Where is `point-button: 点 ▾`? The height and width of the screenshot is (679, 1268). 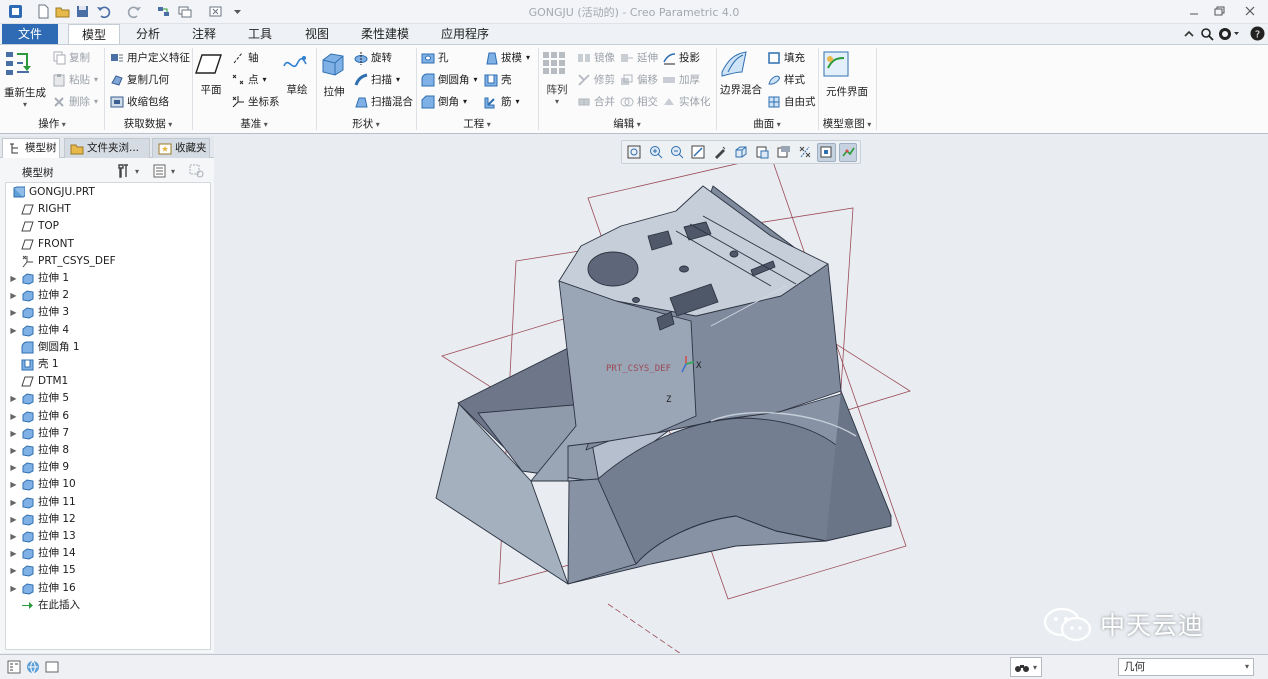 point-button: 点 ▾ is located at coordinates (249, 80).